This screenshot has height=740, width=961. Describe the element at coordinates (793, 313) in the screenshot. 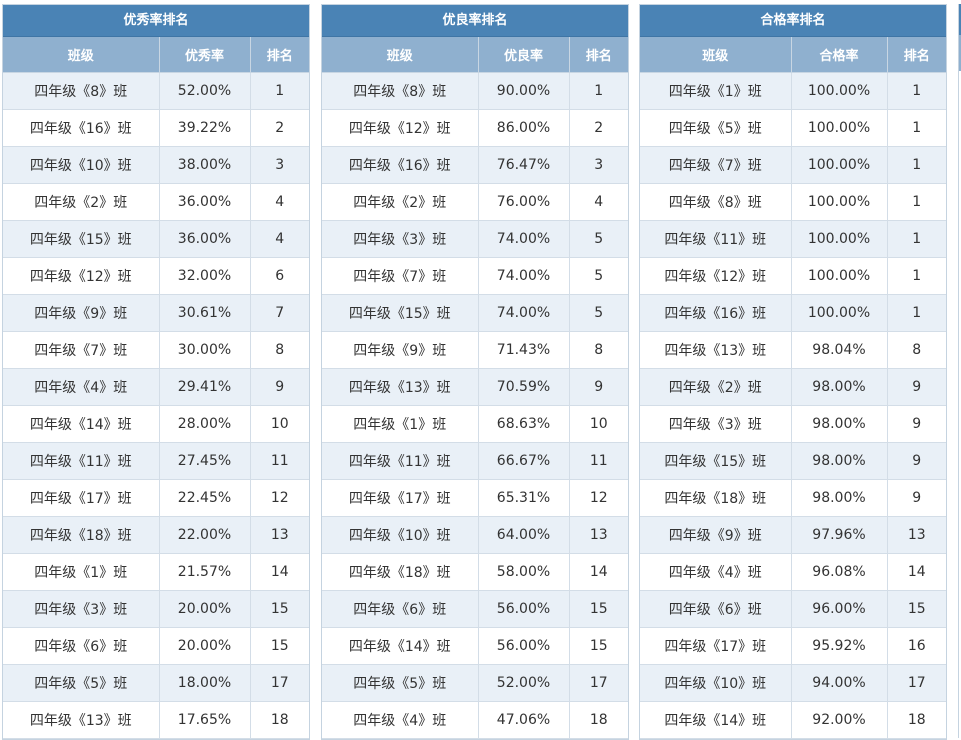

I see `table-row: 四年级《16》班 100.00% 1` at that location.